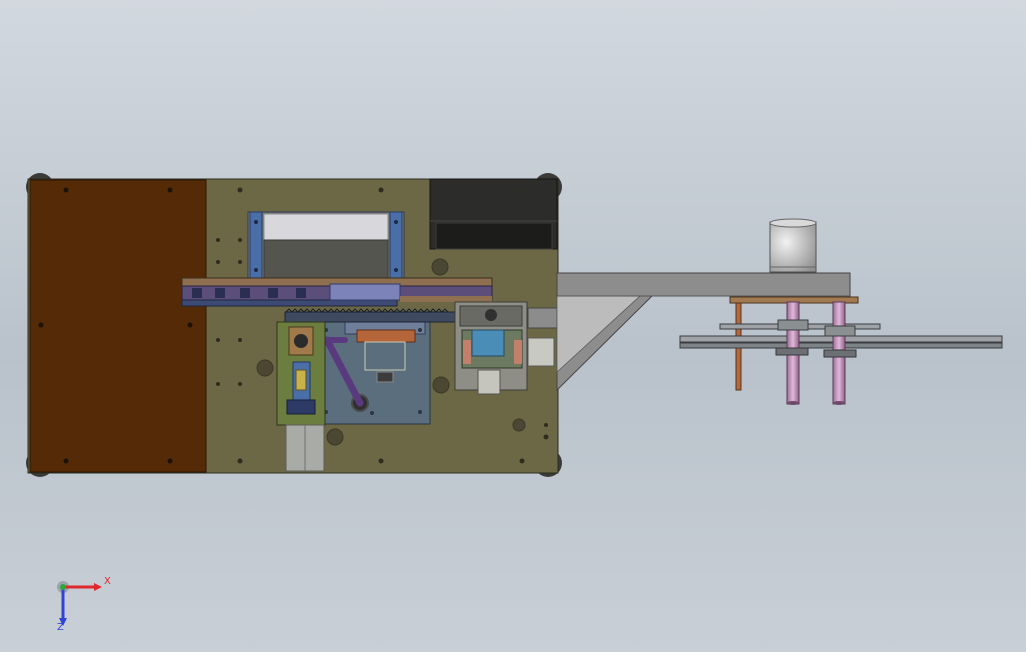 The width and height of the screenshot is (1026, 652). What do you see at coordinates (793, 245) in the screenshot?
I see `motor` at bounding box center [793, 245].